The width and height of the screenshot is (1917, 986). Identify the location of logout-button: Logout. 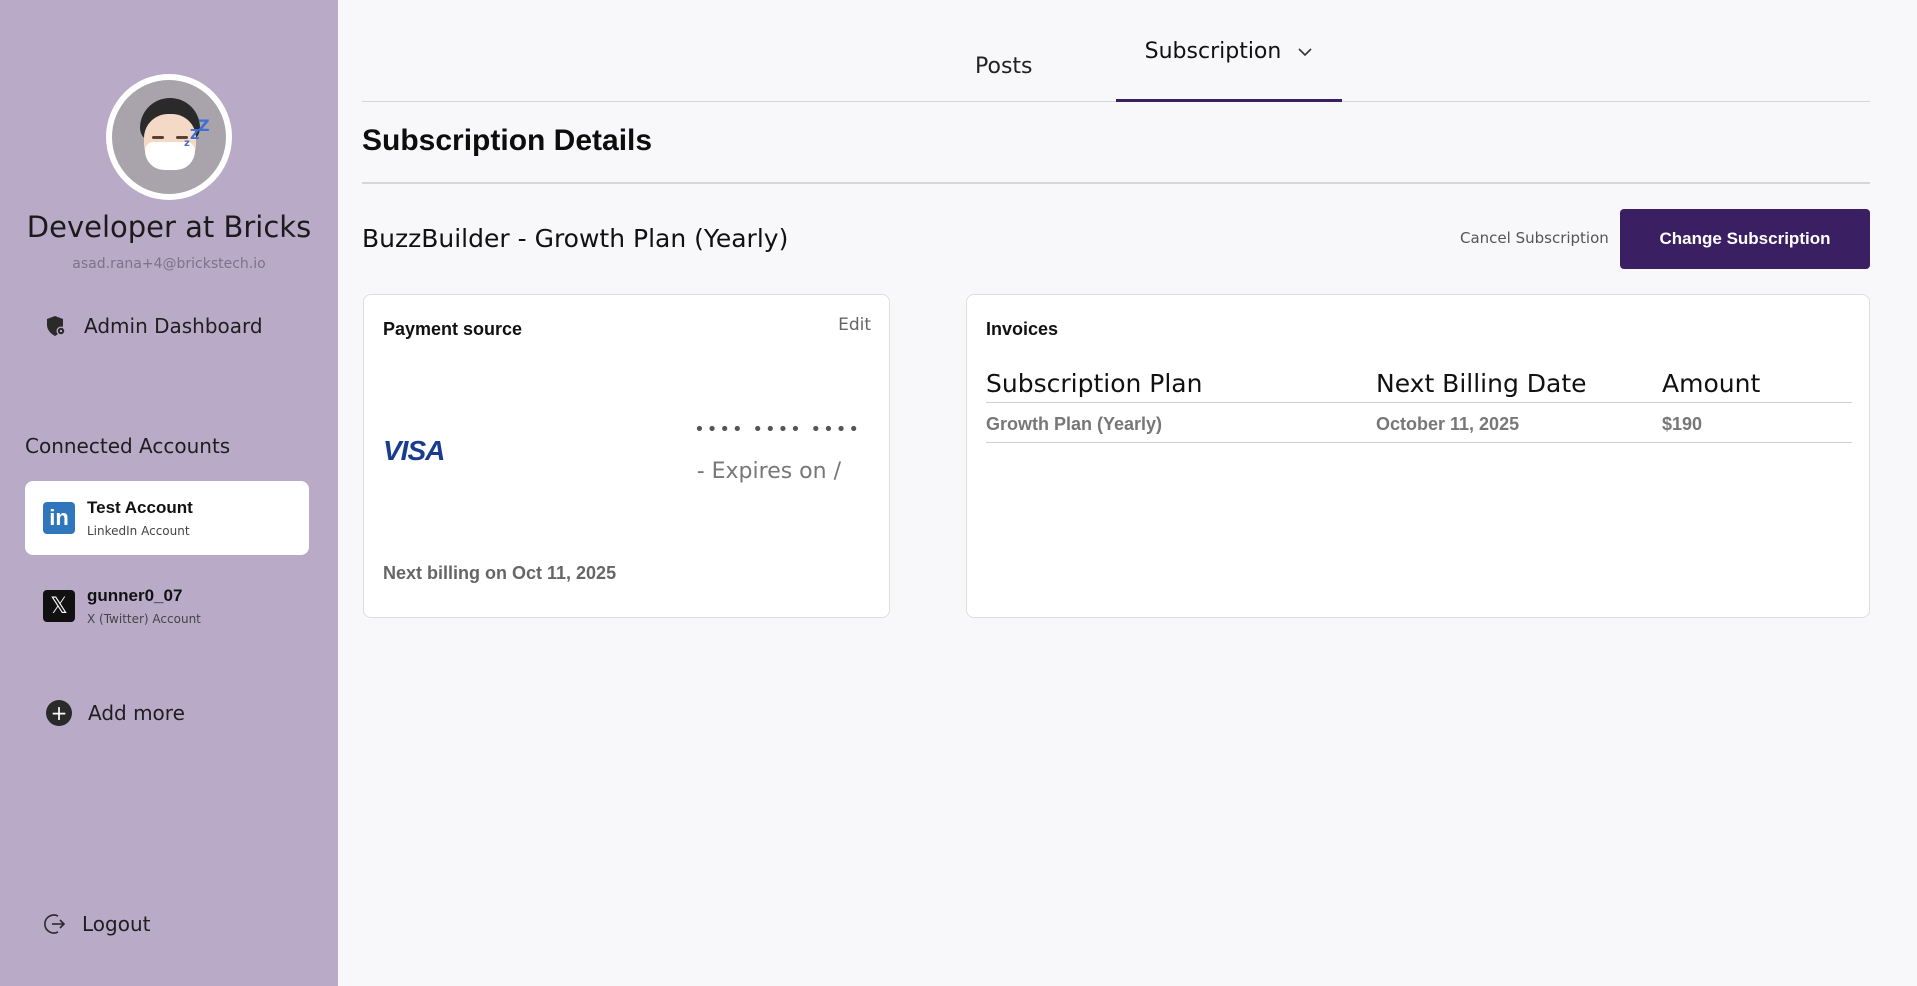
(97, 924).